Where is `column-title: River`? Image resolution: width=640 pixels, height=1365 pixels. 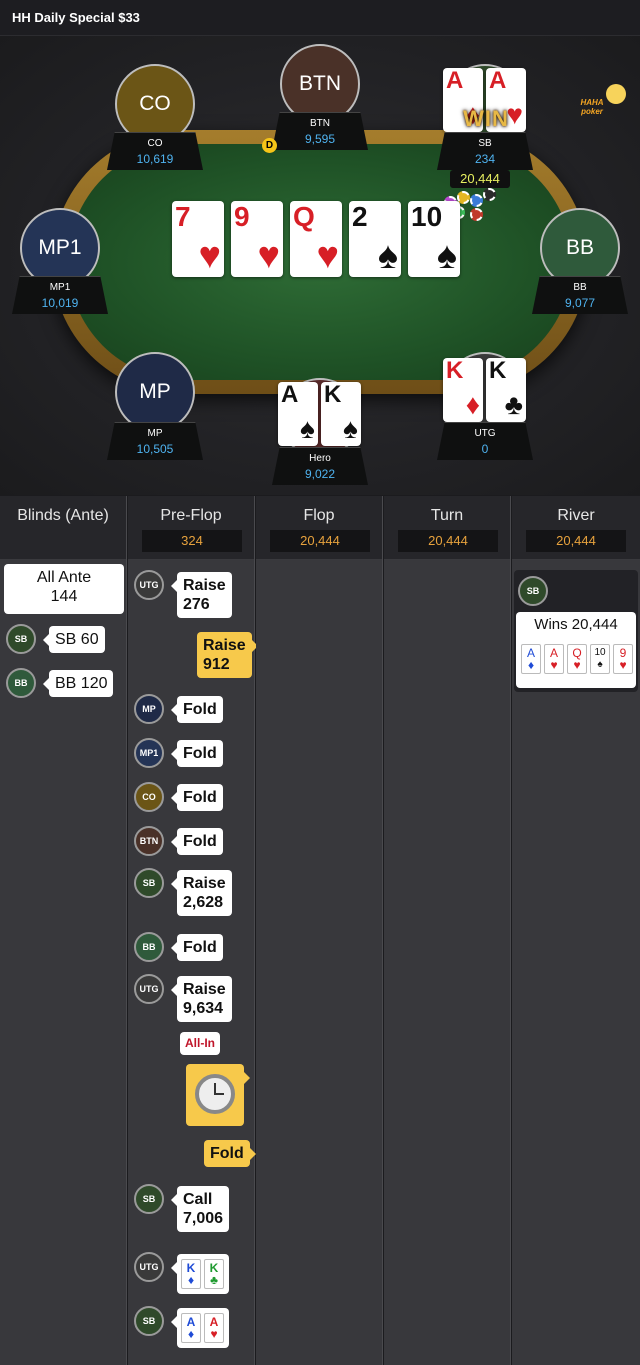
column-title: River is located at coordinates (576, 515).